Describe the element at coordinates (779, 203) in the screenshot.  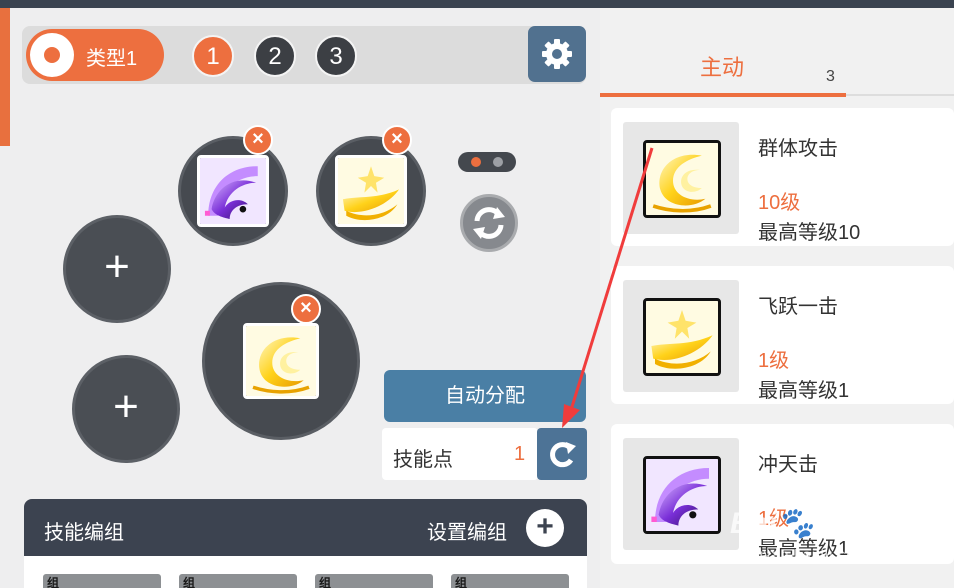
I see `skill-level: 10级` at that location.